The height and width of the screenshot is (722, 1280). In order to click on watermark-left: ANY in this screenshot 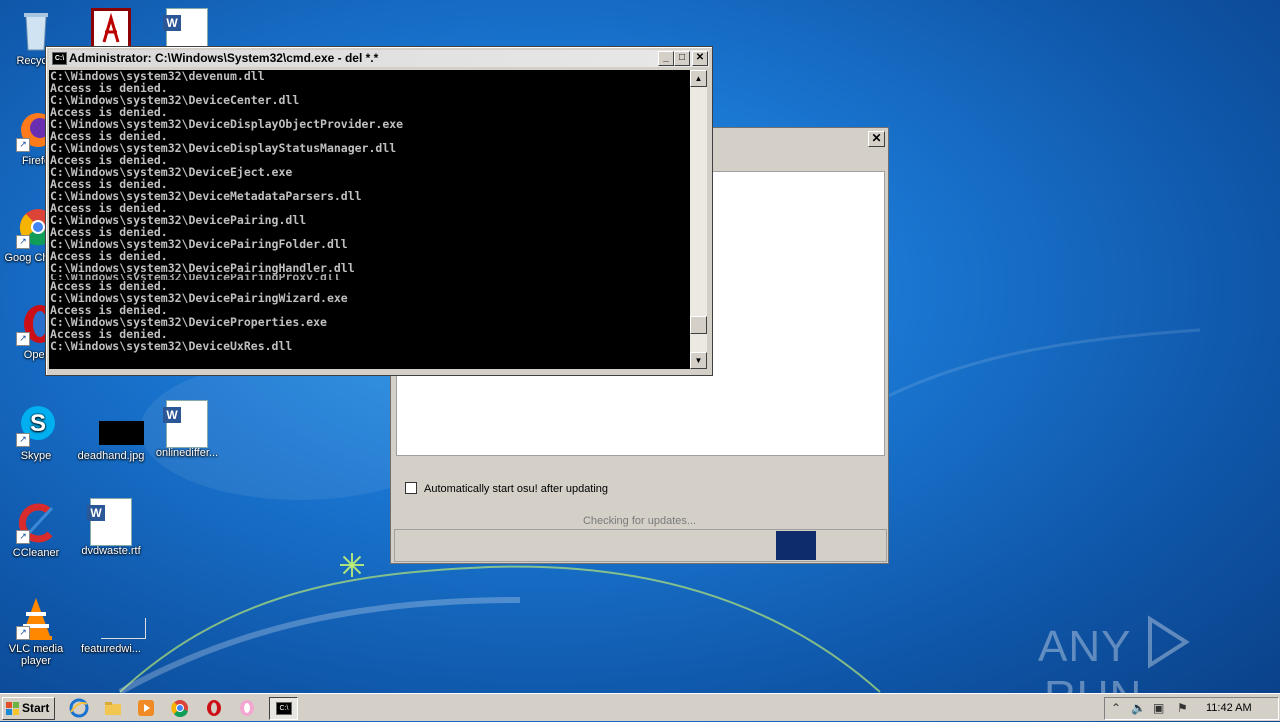, I will do `click(1084, 646)`.